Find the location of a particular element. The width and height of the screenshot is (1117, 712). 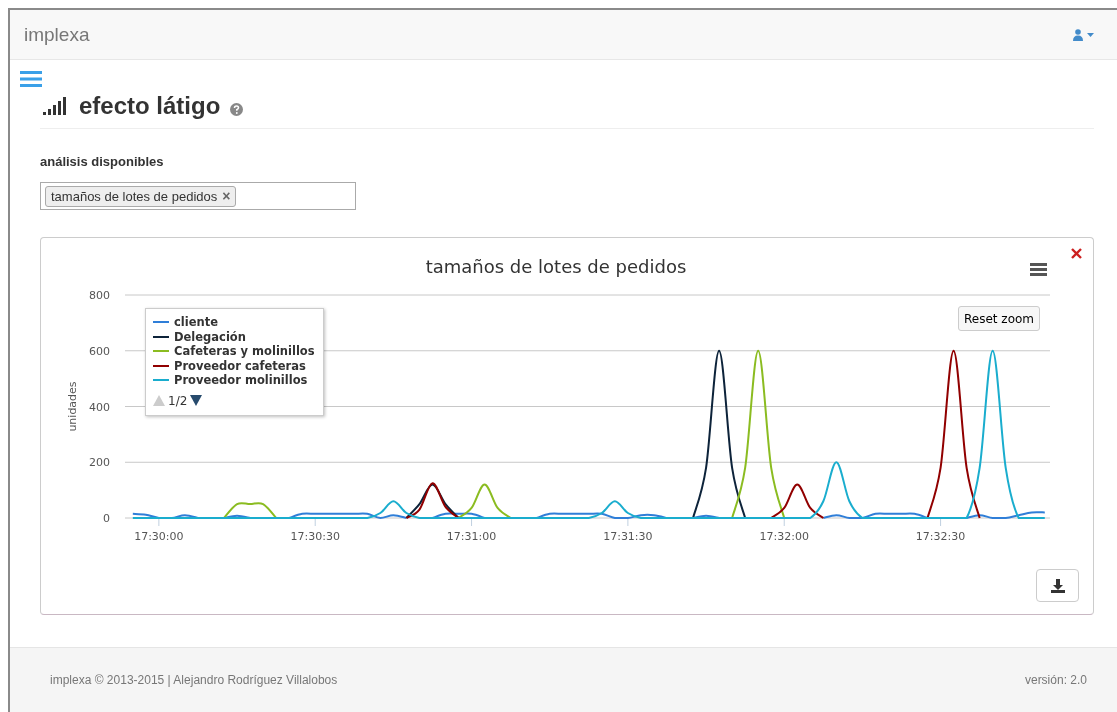

user-menu-icon is located at coordinates (1084, 34).